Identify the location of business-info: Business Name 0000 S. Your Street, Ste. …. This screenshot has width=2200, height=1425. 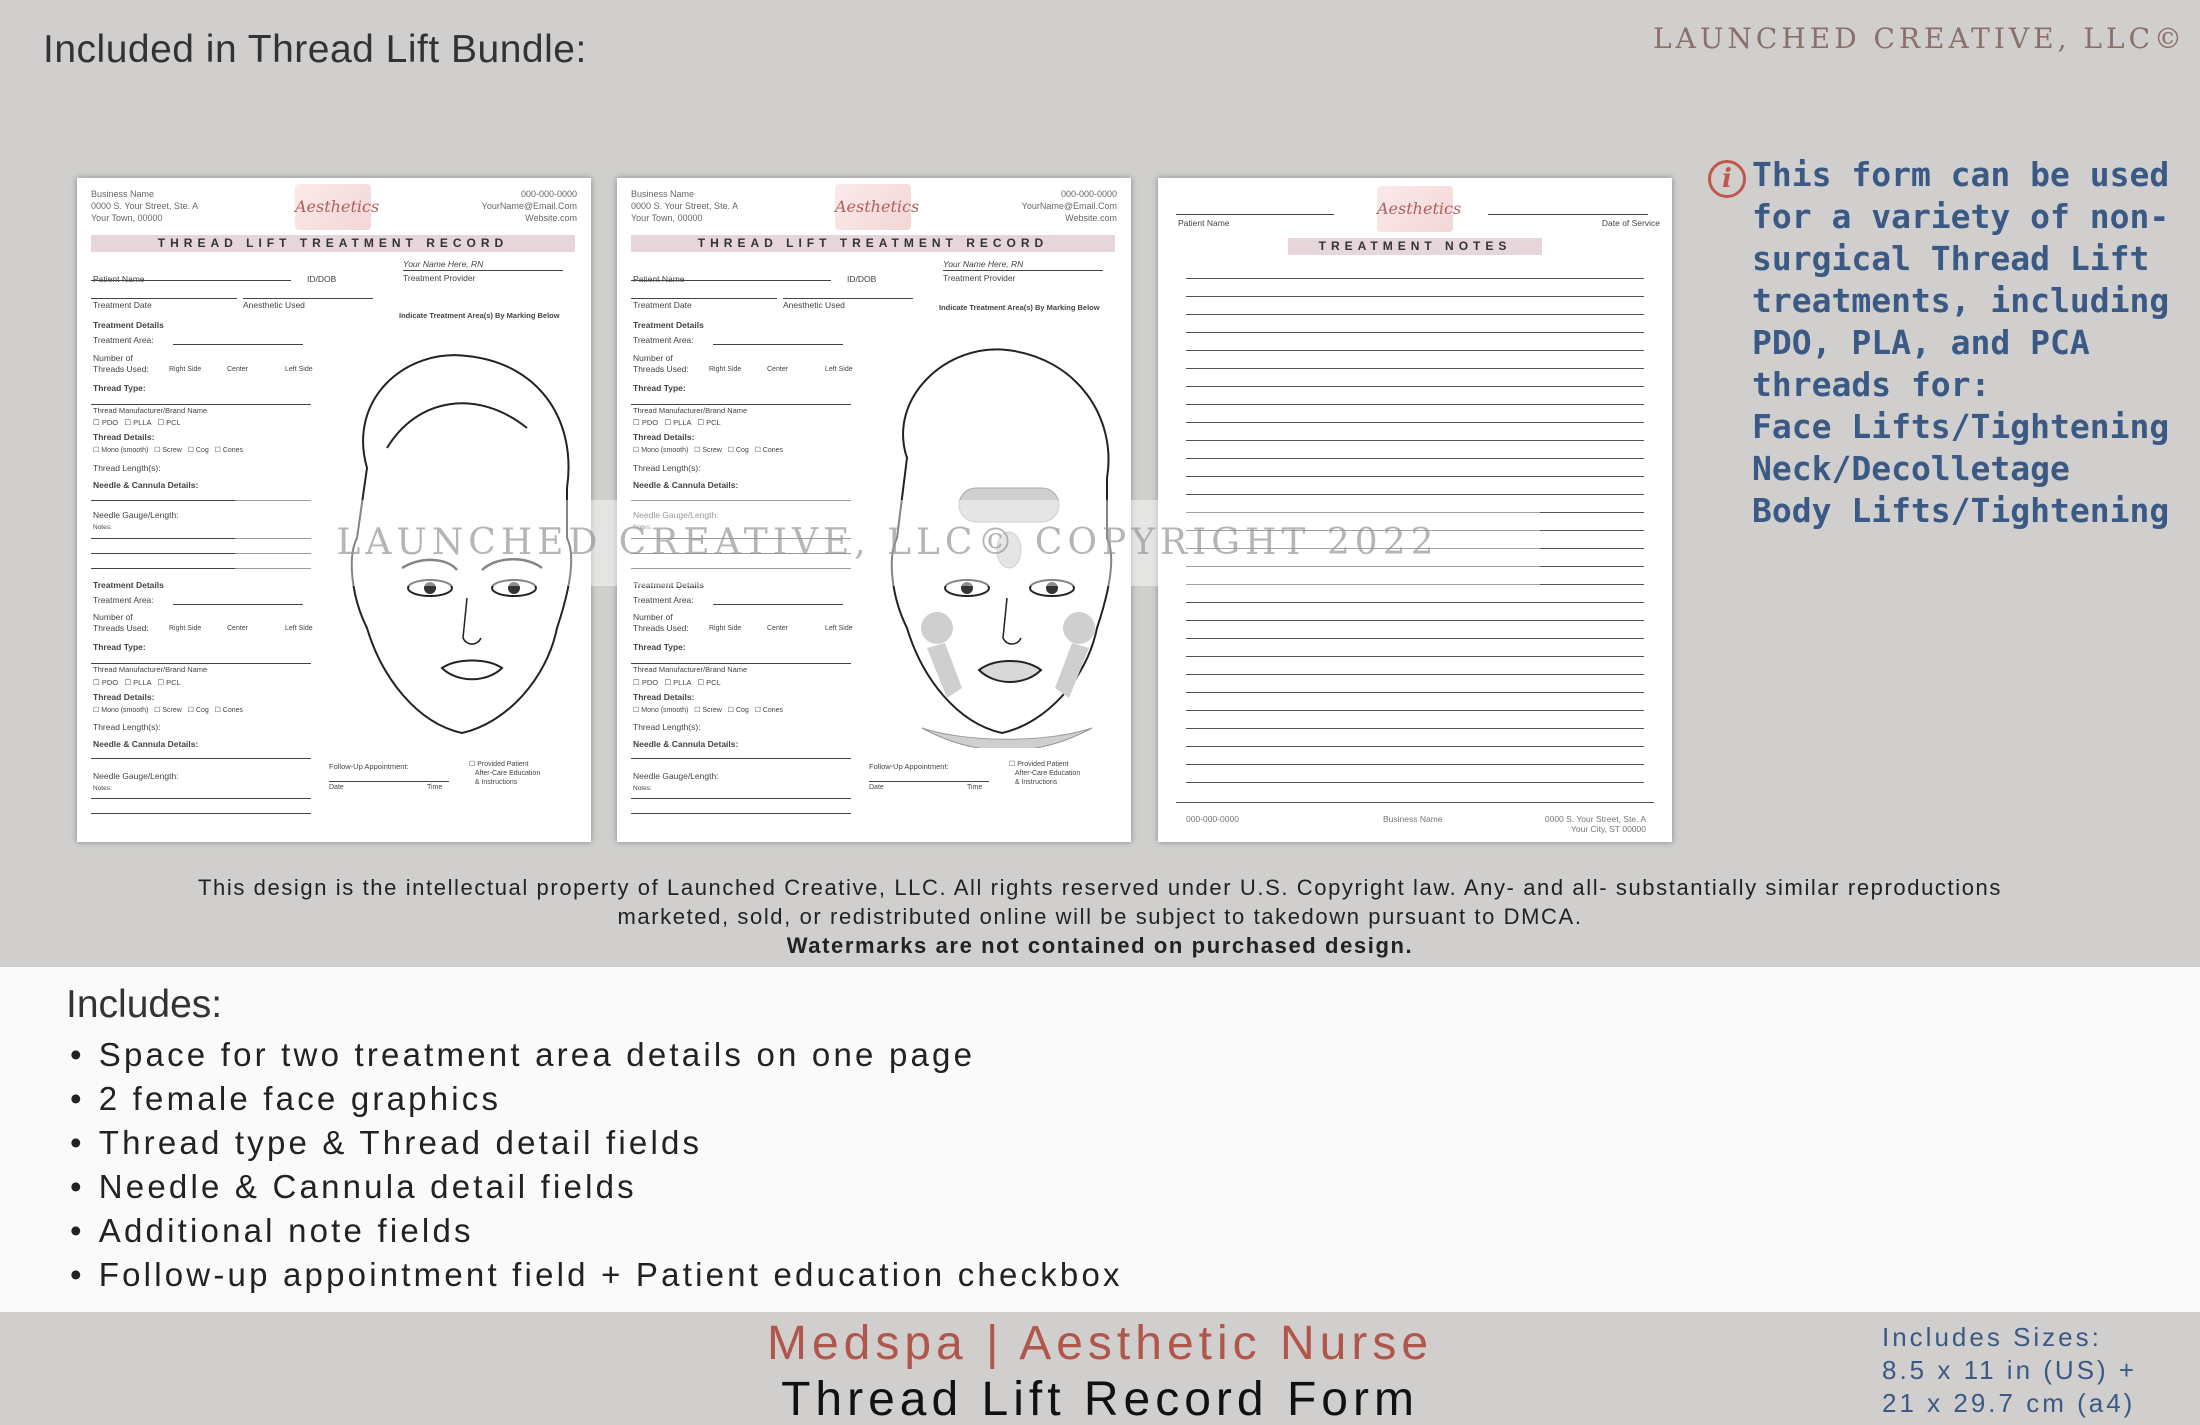
(685, 206).